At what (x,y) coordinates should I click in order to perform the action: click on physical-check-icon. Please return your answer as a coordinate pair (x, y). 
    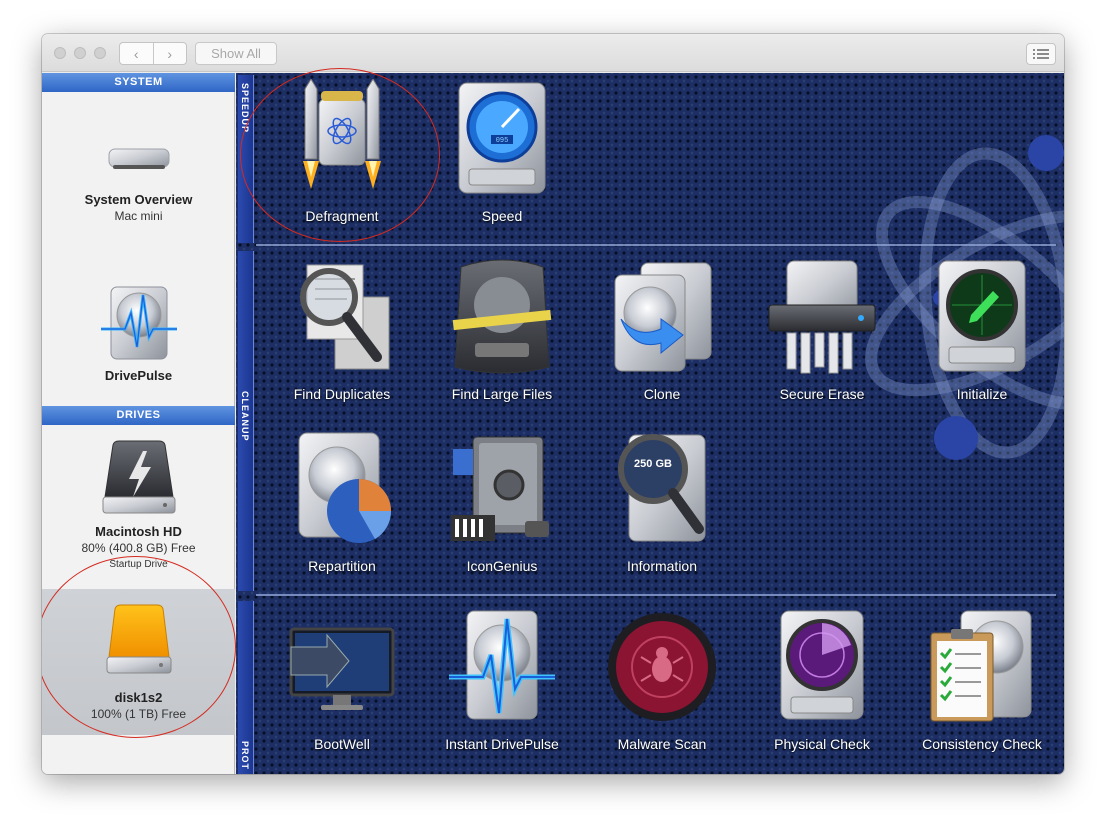
    Looking at the image, I should click on (822, 665).